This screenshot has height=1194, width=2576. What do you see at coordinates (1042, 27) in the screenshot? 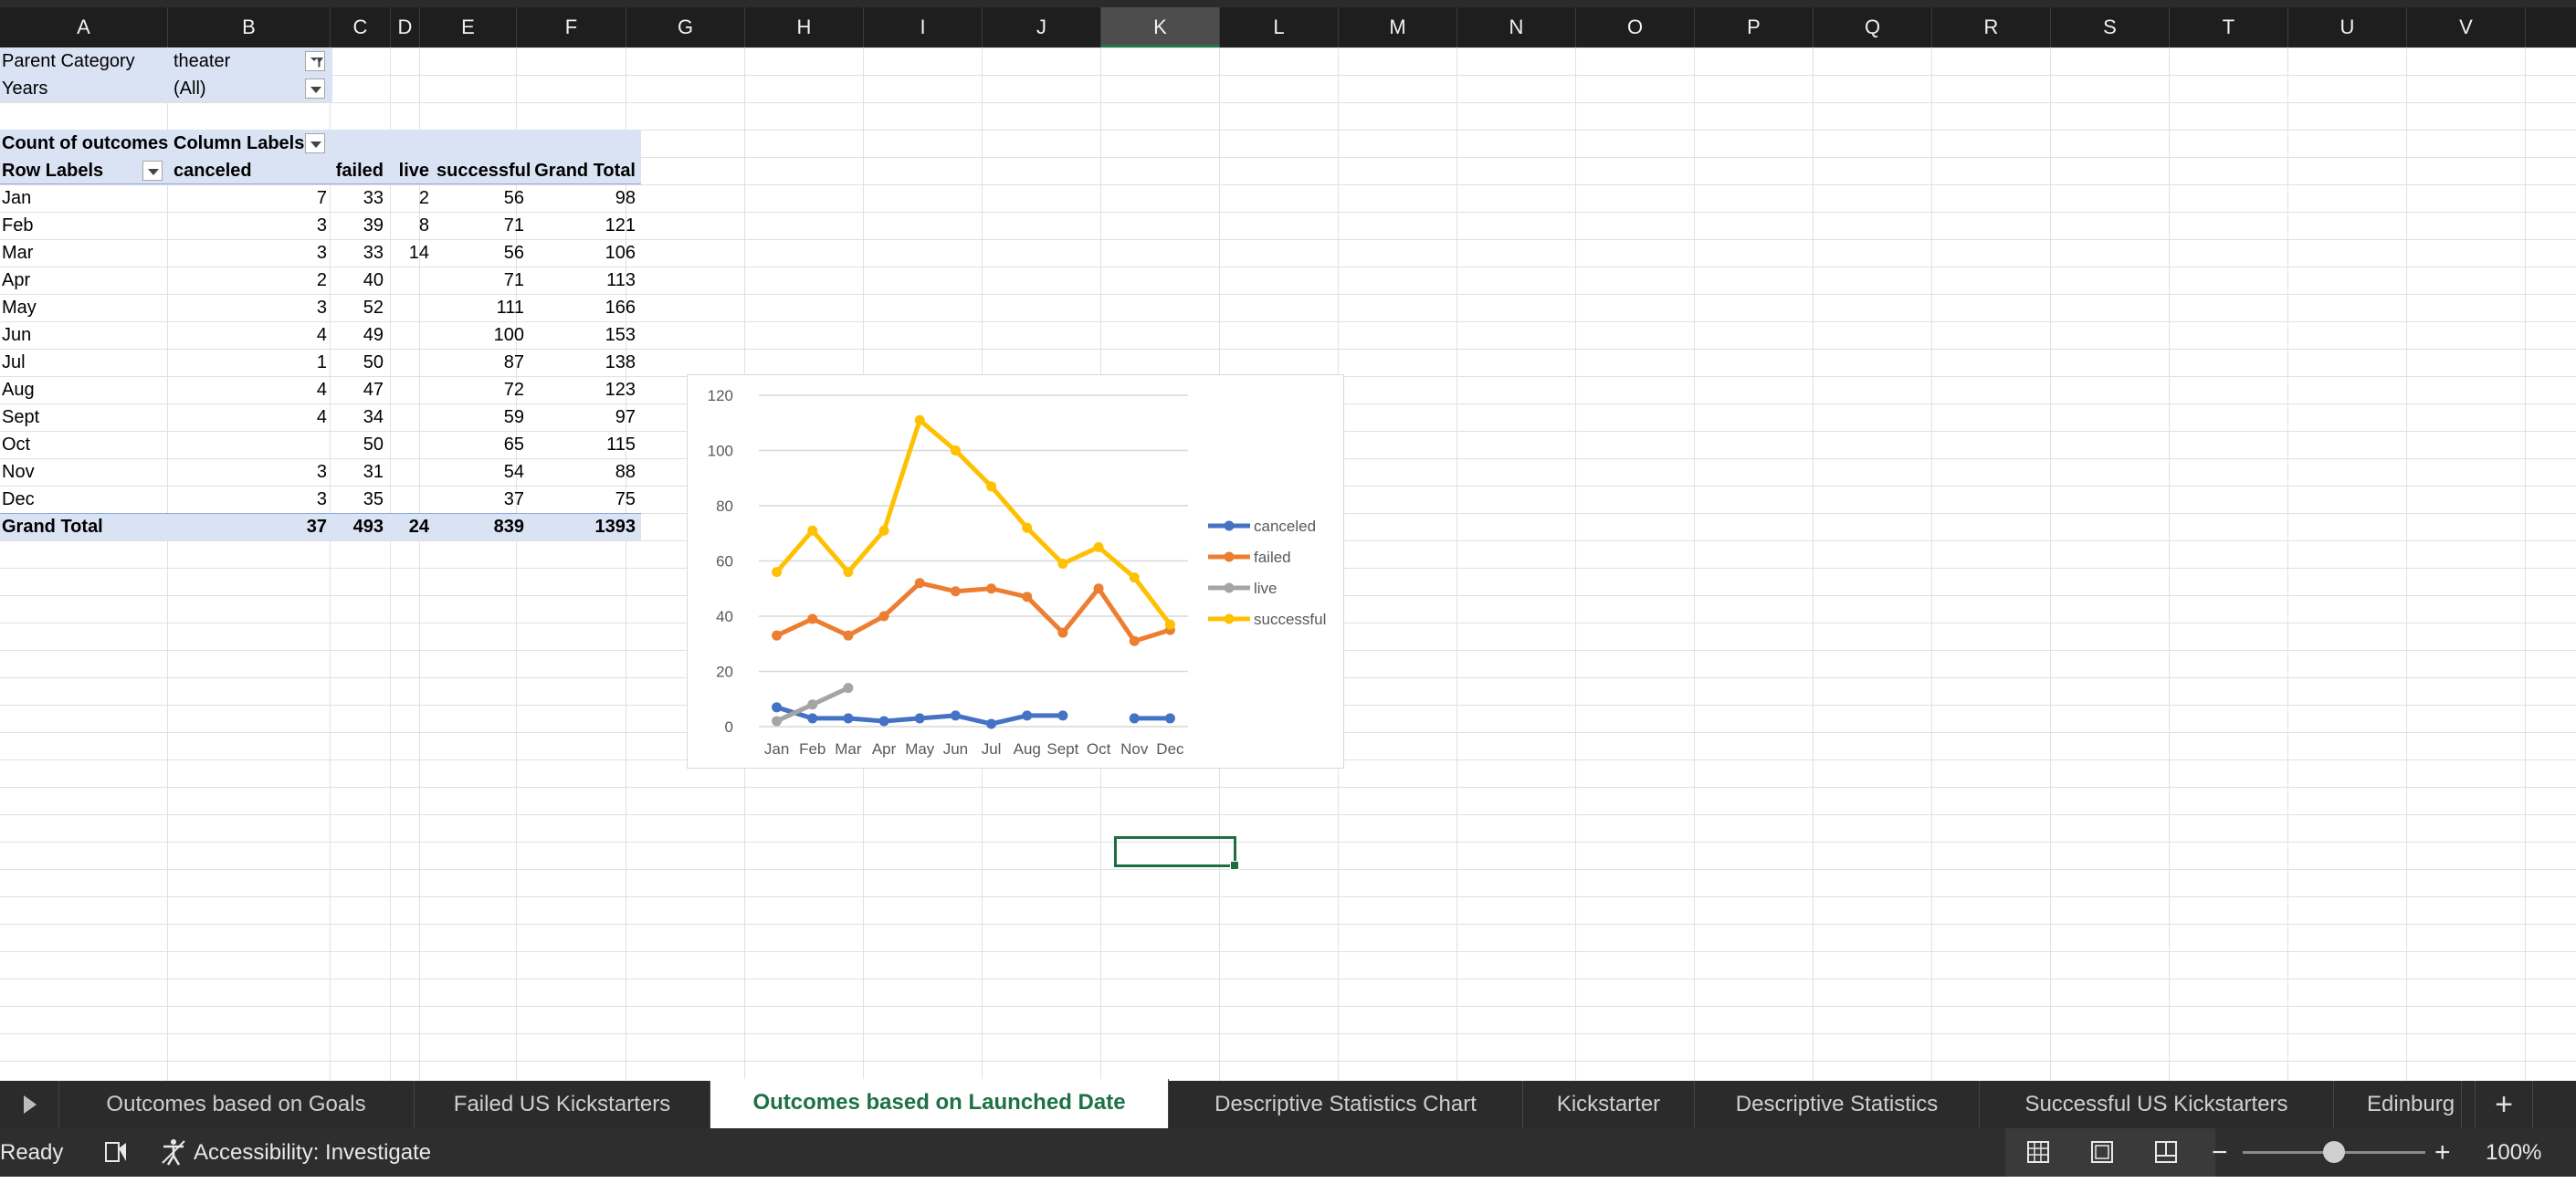
I see `column-header-j: J` at bounding box center [1042, 27].